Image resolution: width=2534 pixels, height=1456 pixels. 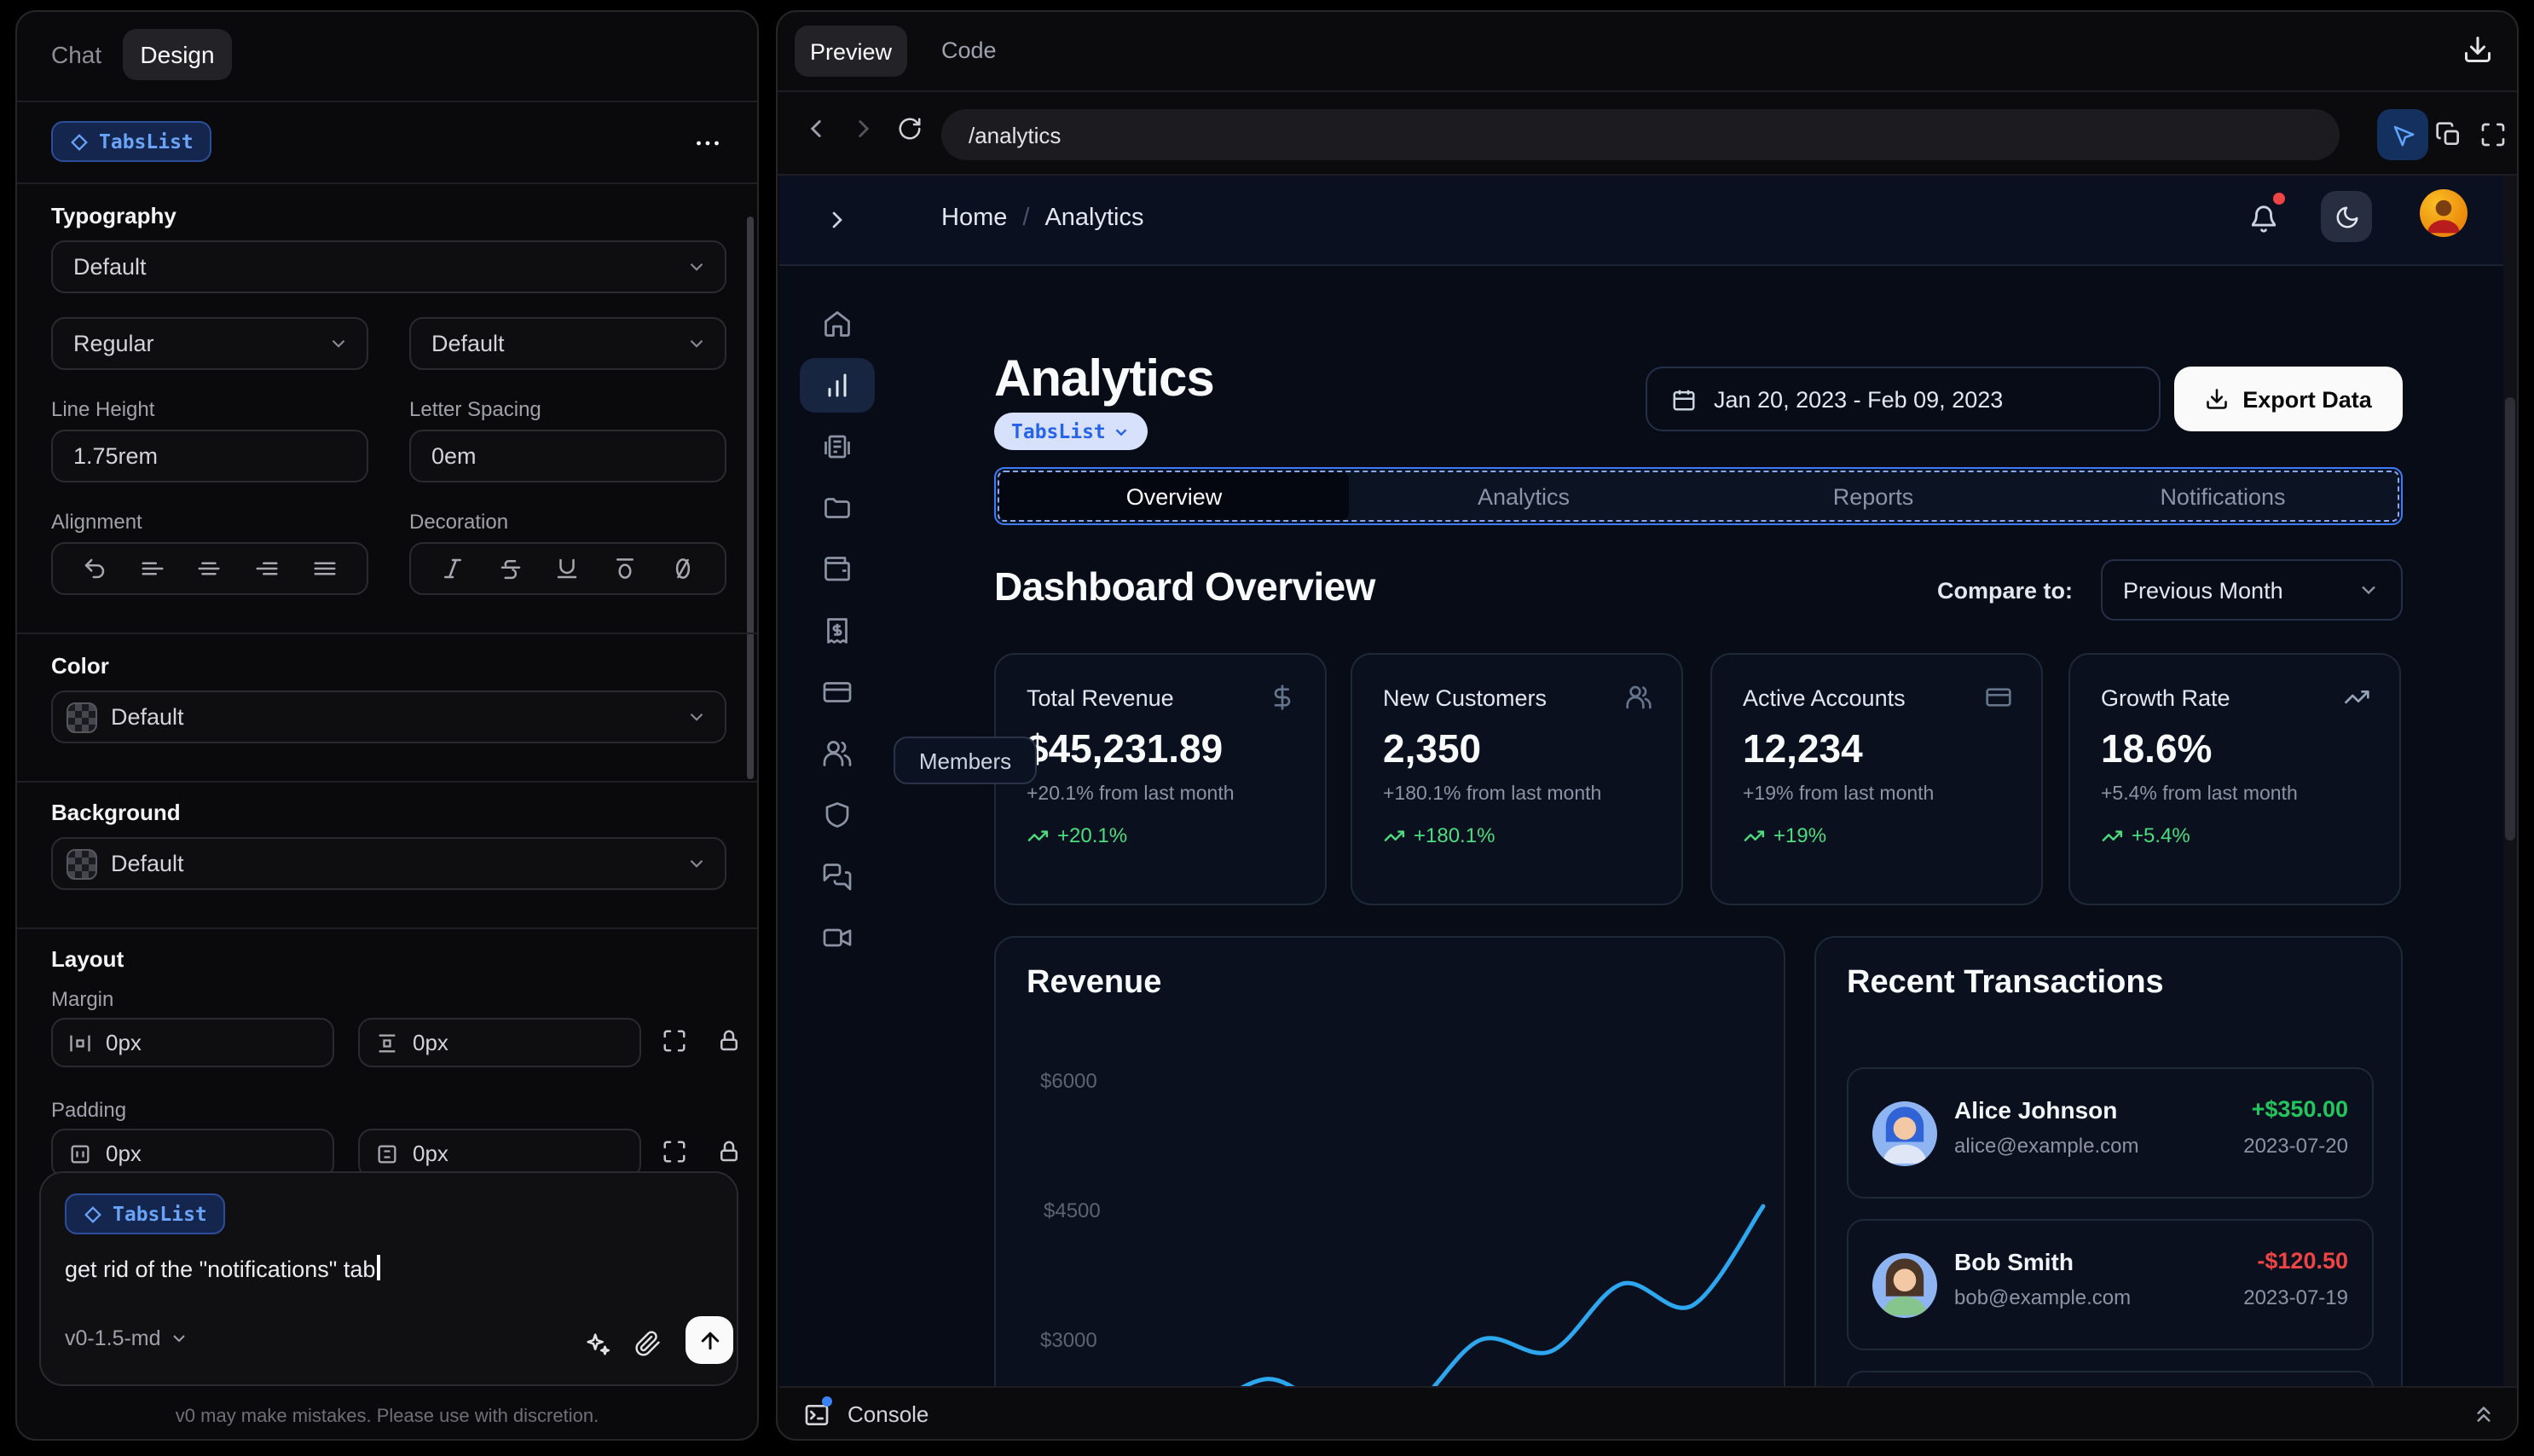 What do you see at coordinates (910, 129) in the screenshot?
I see `refresh-button` at bounding box center [910, 129].